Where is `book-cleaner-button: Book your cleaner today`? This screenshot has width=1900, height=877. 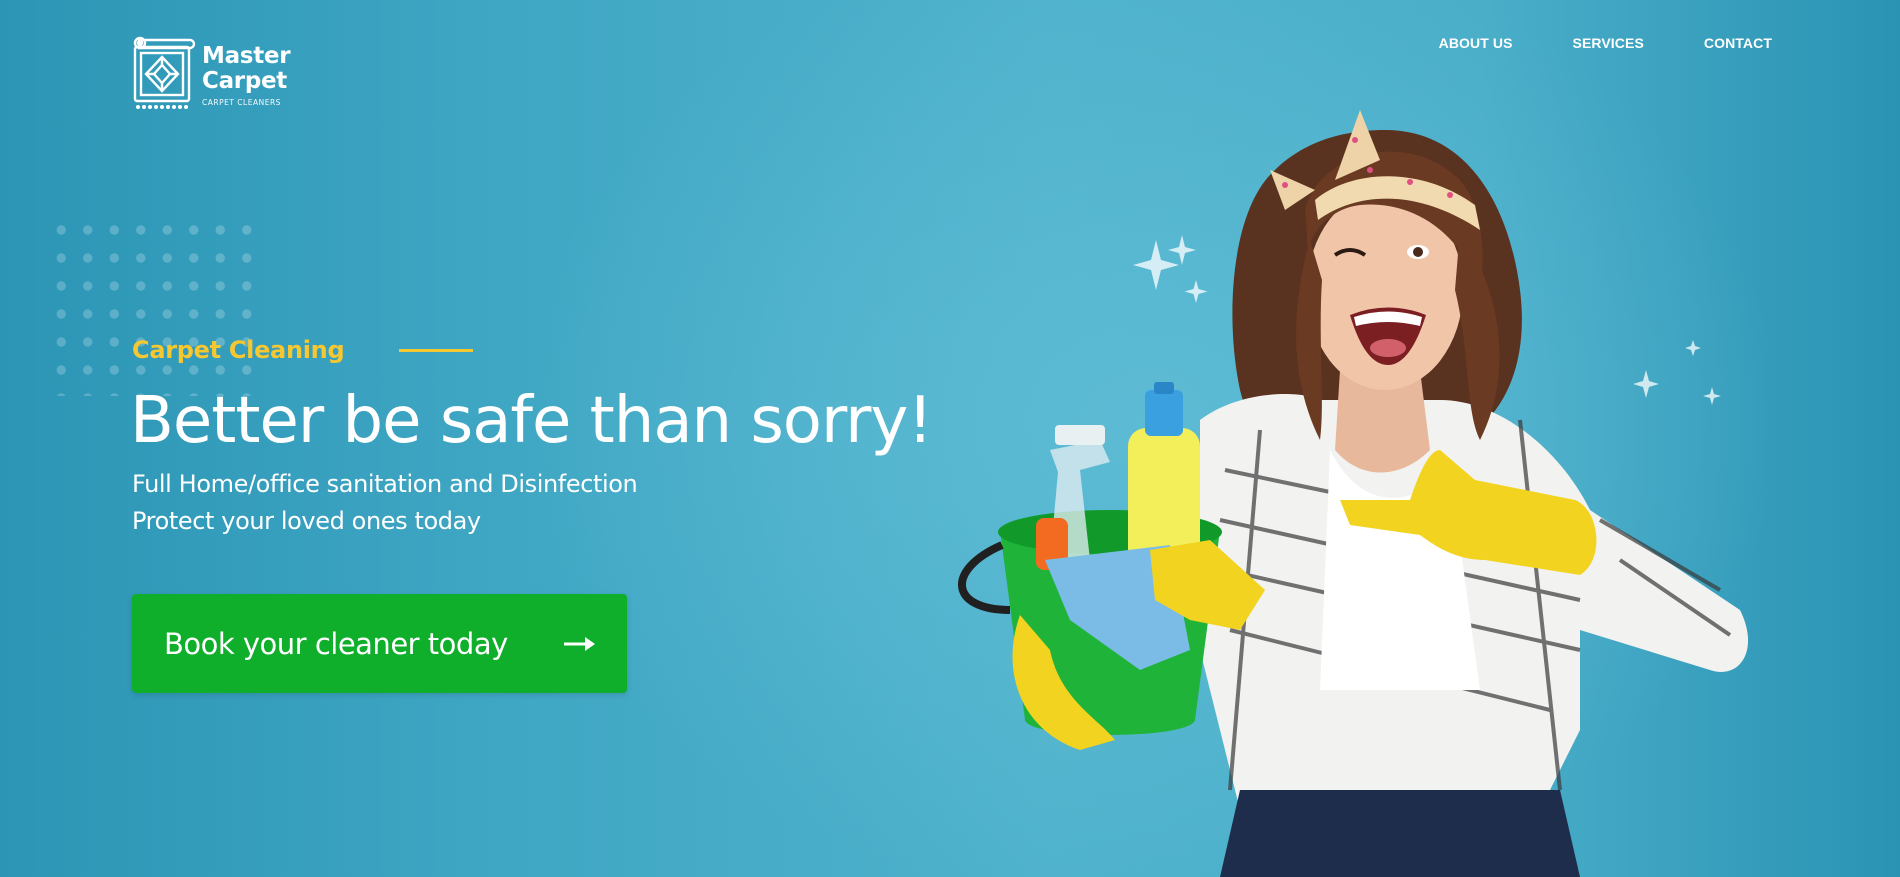 book-cleaner-button: Book your cleaner today is located at coordinates (379, 643).